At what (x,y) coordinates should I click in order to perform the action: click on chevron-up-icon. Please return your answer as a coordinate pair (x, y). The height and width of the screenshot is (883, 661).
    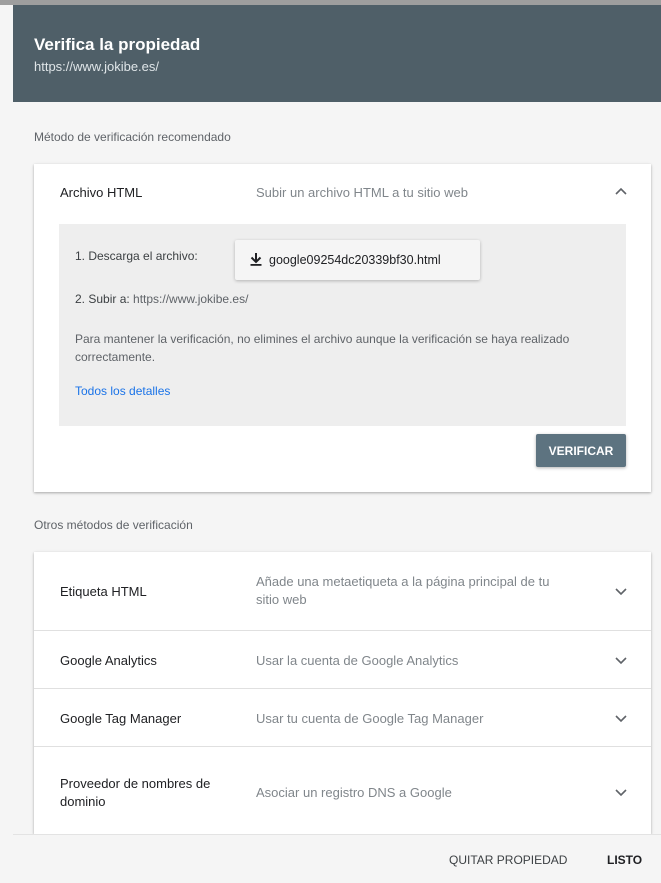
    Looking at the image, I should click on (621, 191).